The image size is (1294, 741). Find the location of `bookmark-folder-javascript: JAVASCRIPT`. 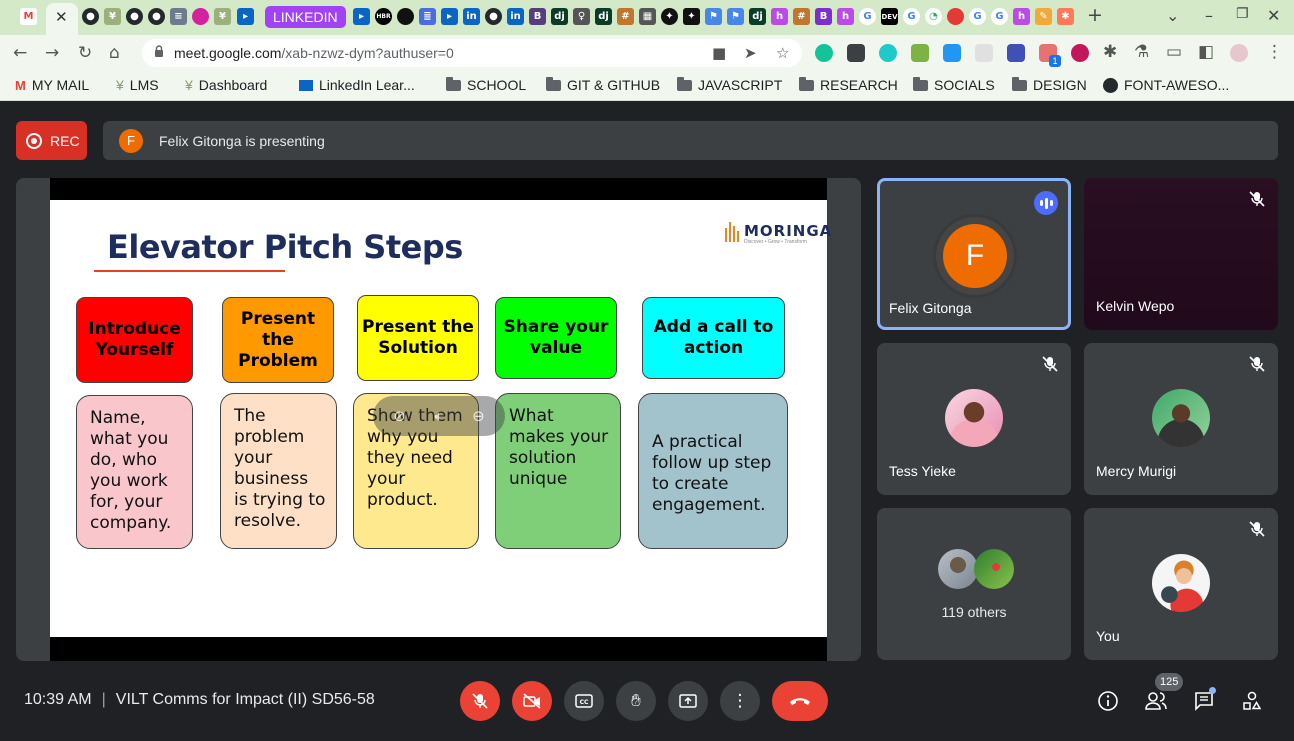

bookmark-folder-javascript: JAVASCRIPT is located at coordinates (729, 84).